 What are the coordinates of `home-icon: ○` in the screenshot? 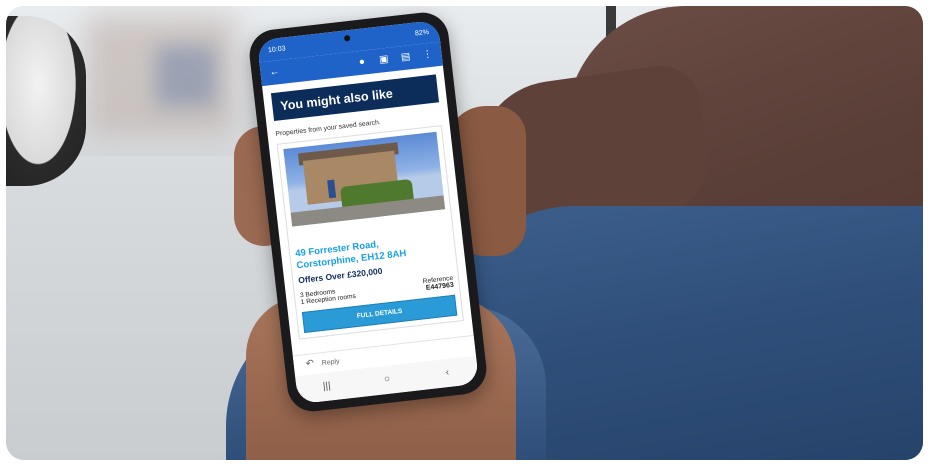 It's located at (386, 379).